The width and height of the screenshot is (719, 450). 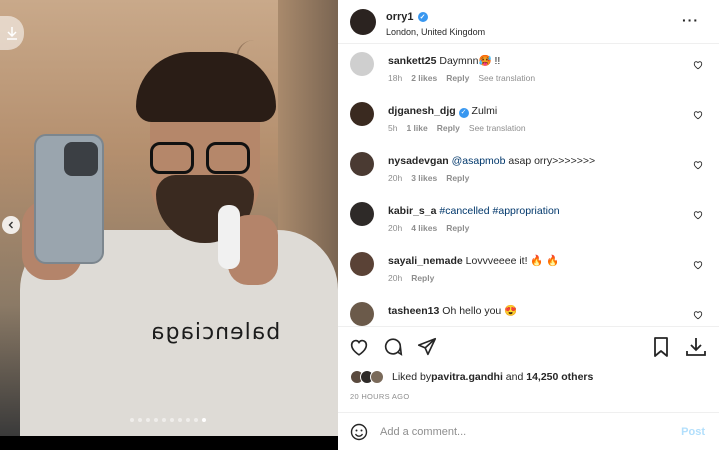 What do you see at coordinates (412, 61) in the screenshot?
I see `commenter-username: sankett25` at bounding box center [412, 61].